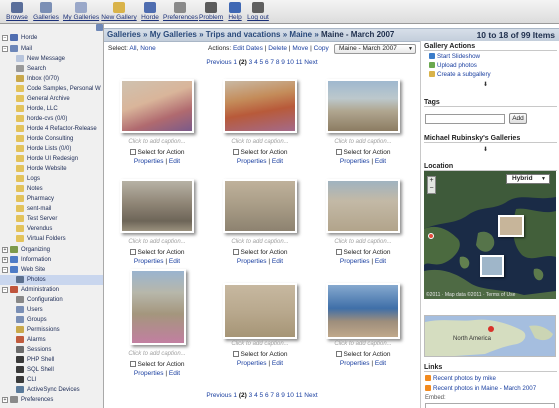  What do you see at coordinates (51, 149) in the screenshot?
I see `sidebar-item-horde-lists-0-0: Horde Lists (0/0)` at bounding box center [51, 149].